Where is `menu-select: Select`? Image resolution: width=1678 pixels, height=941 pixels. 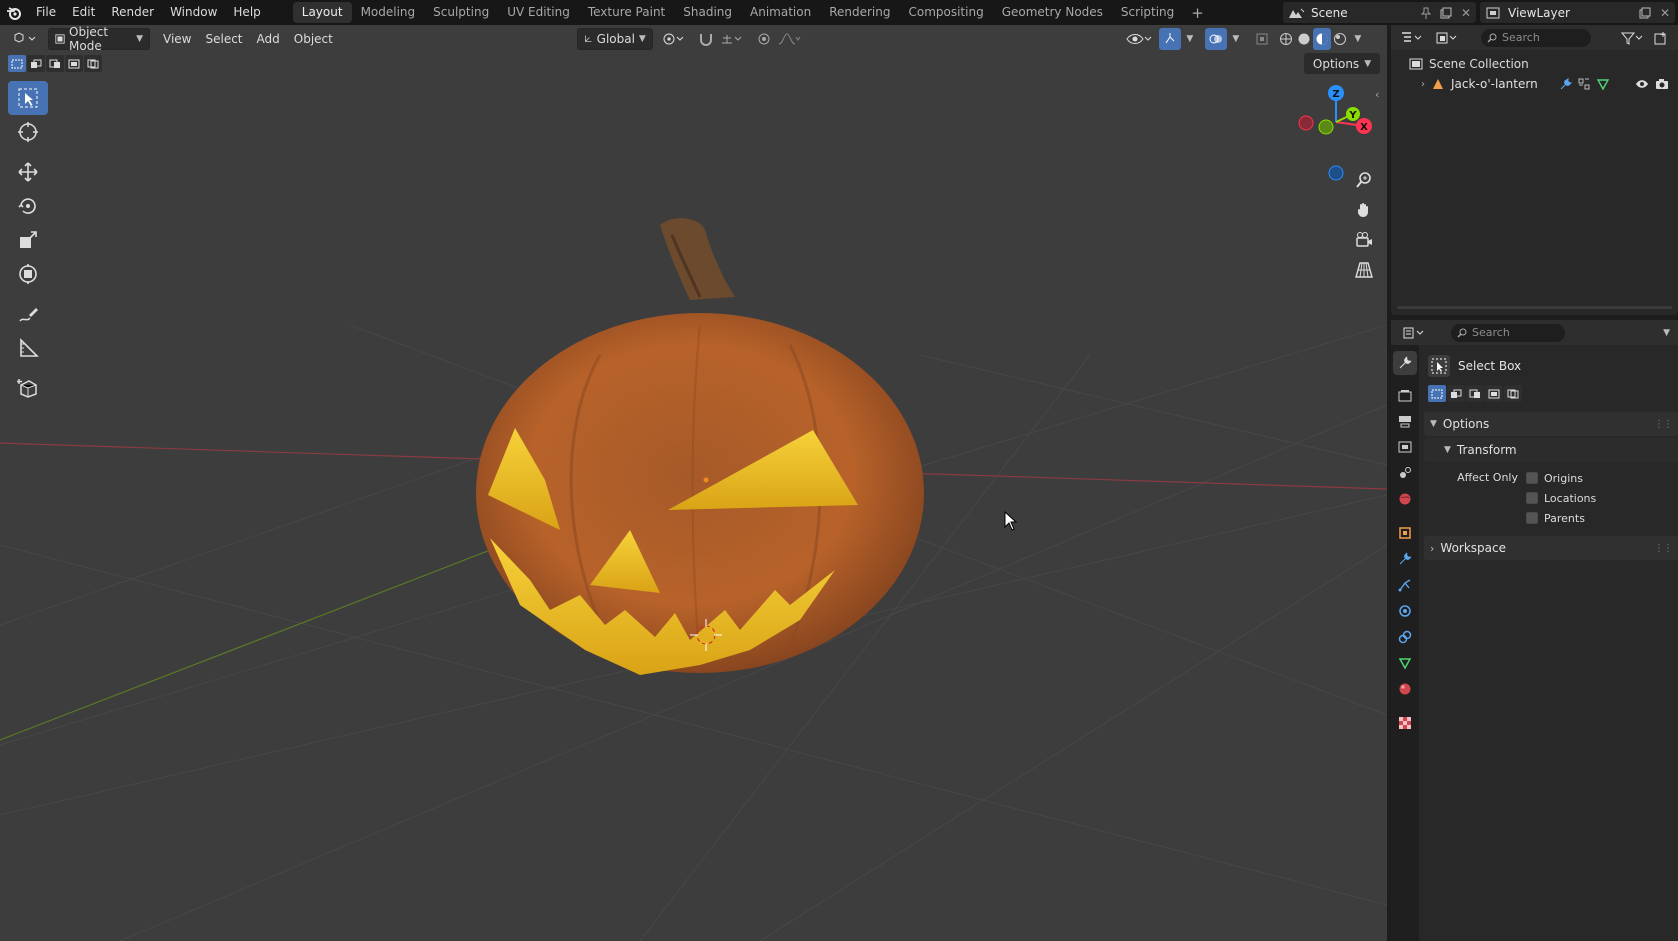
menu-select: Select is located at coordinates (223, 39).